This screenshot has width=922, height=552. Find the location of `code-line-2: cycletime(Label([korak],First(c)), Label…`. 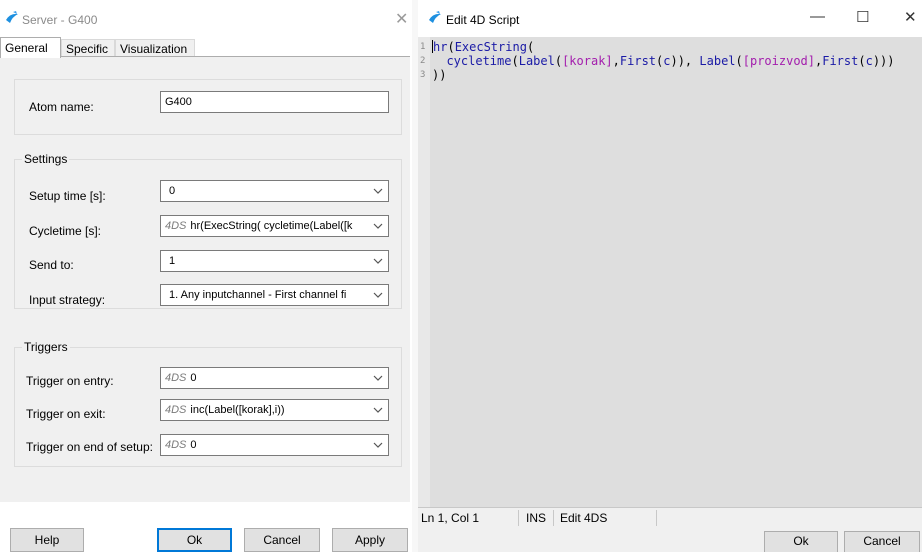

code-line-2: cycletime(Label([korak],First(c)), Label… is located at coordinates (670, 61).